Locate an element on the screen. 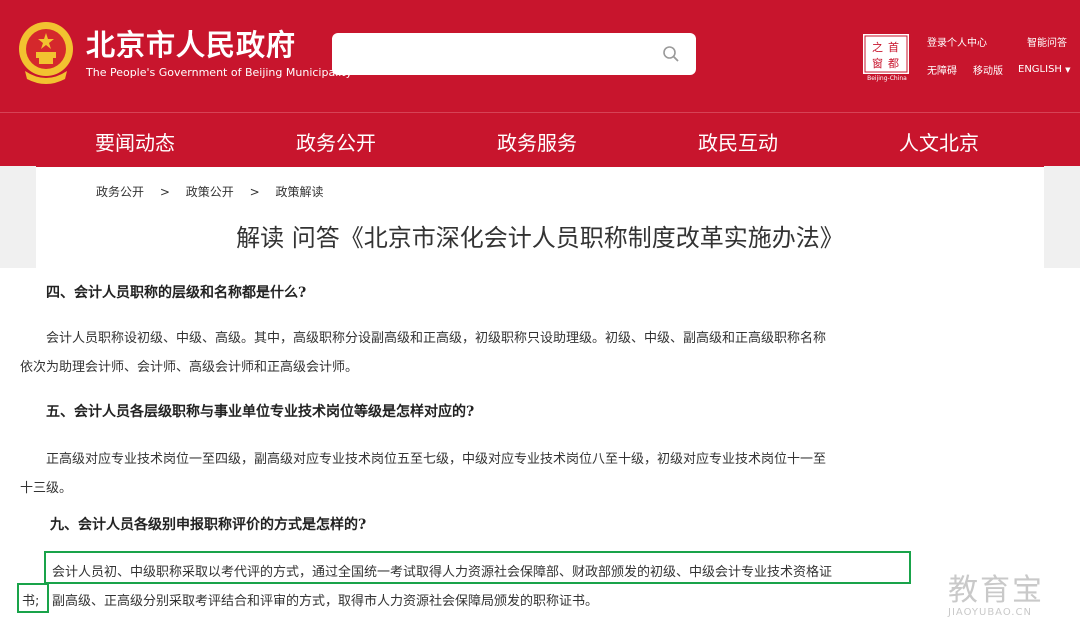 Image resolution: width=1080 pixels, height=640 pixels. nav-item-news: 要闻动态 is located at coordinates (135, 141).